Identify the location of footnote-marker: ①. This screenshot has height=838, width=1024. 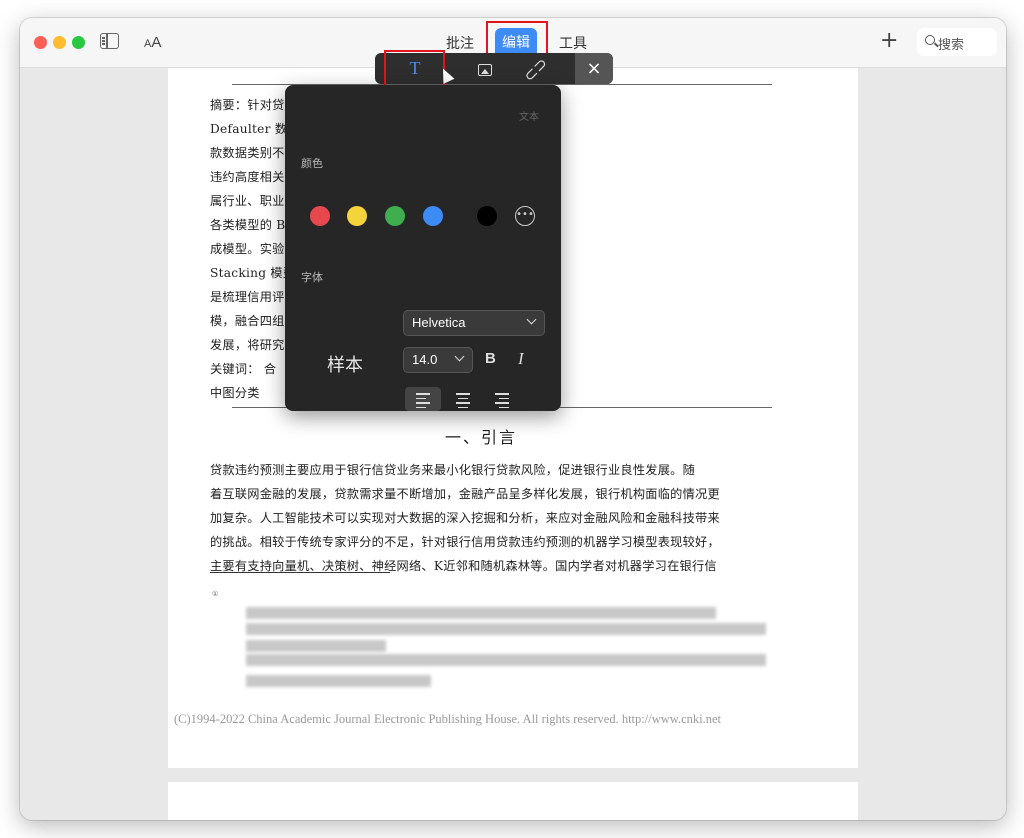
(215, 594).